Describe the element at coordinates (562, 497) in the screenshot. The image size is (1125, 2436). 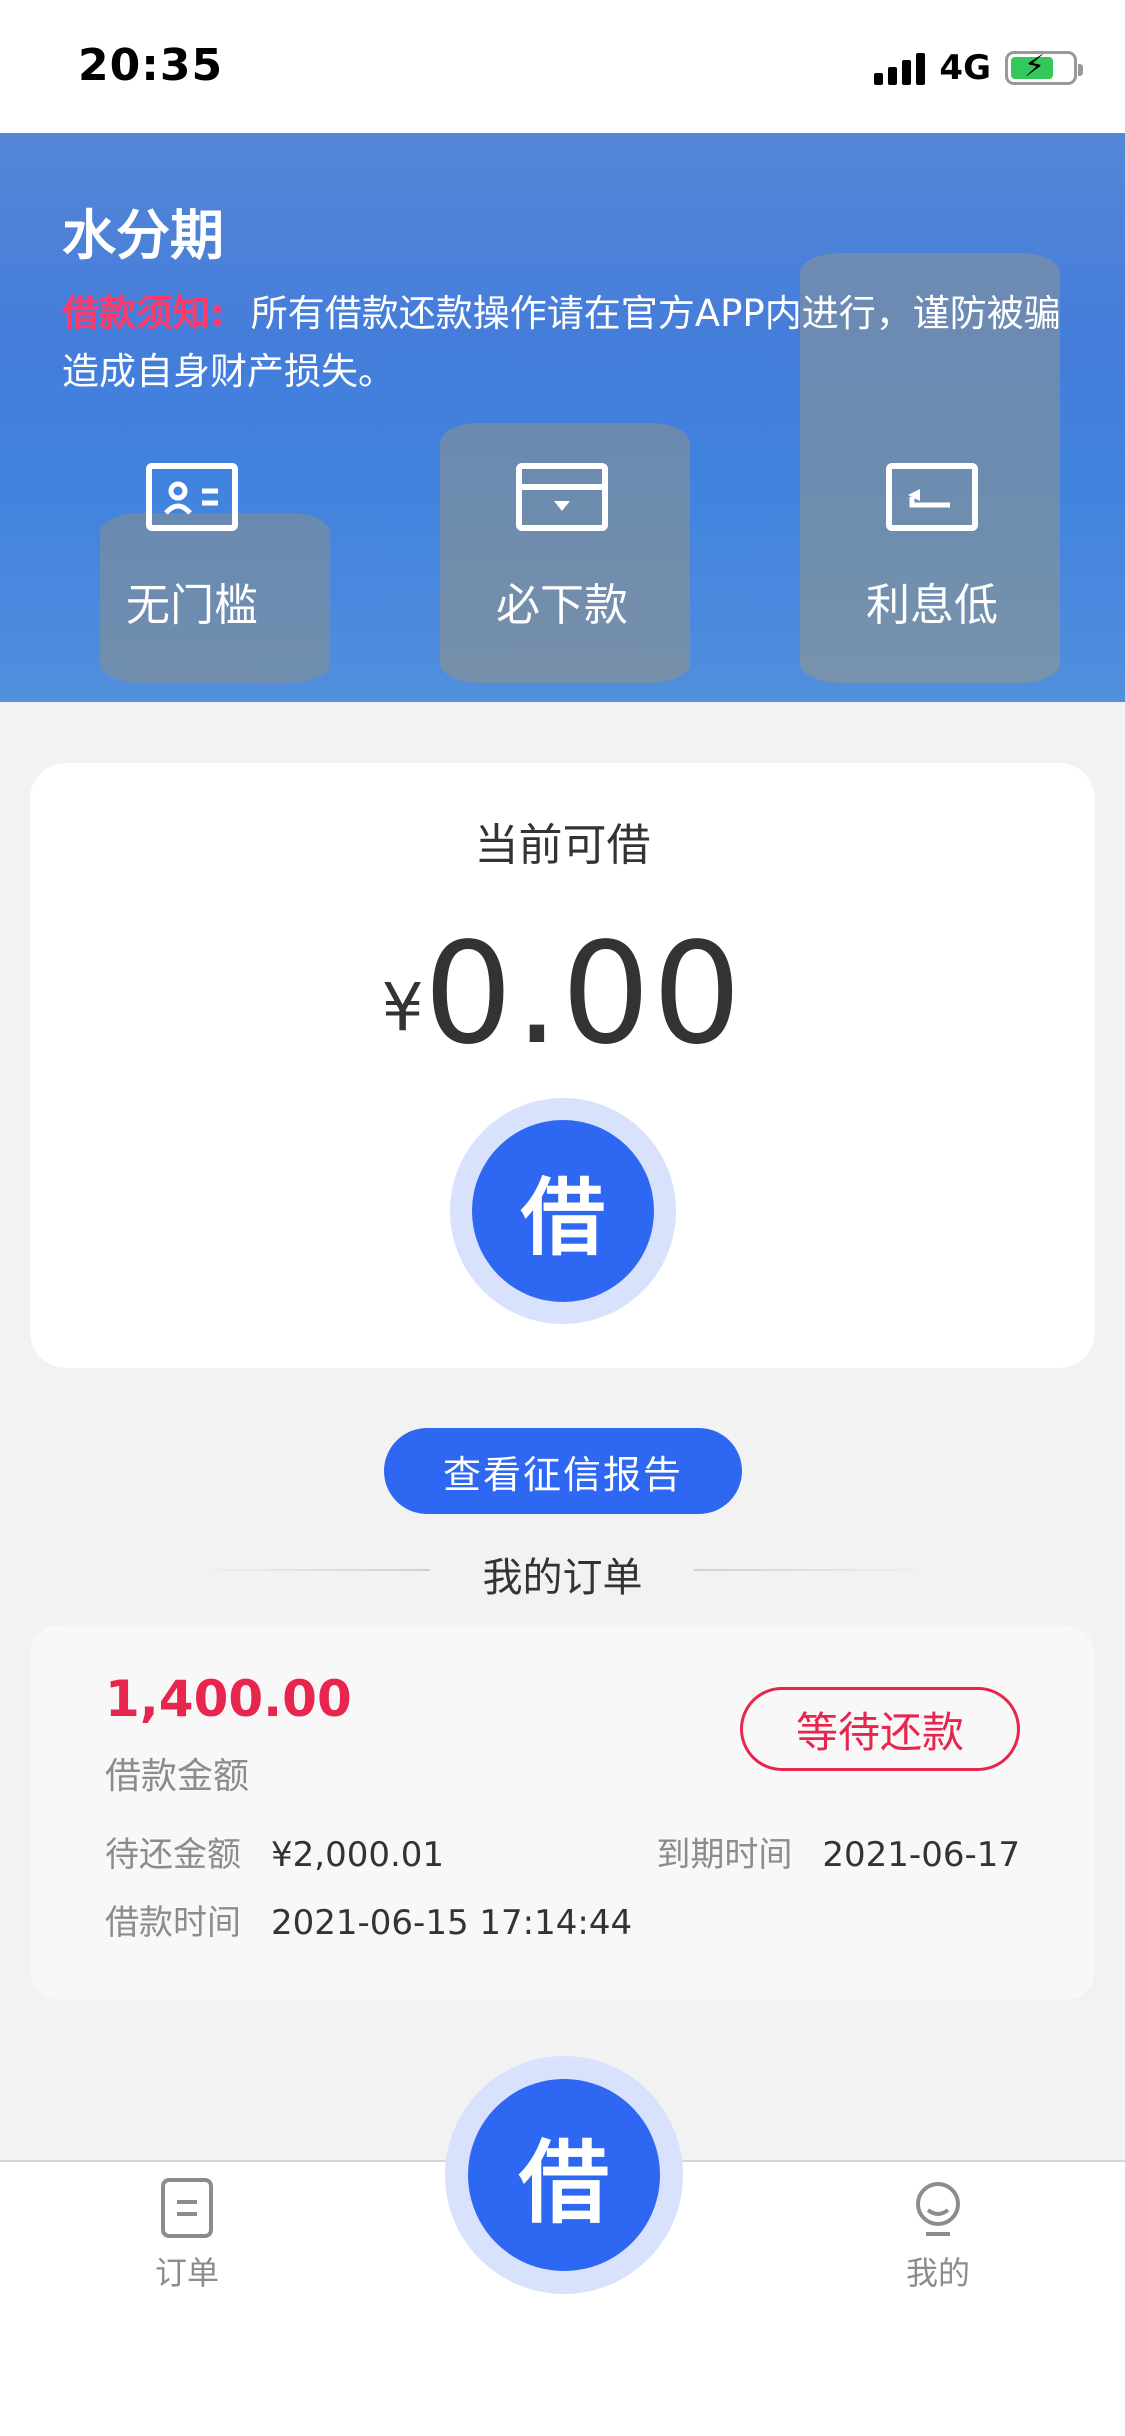
I see `card-icon` at that location.